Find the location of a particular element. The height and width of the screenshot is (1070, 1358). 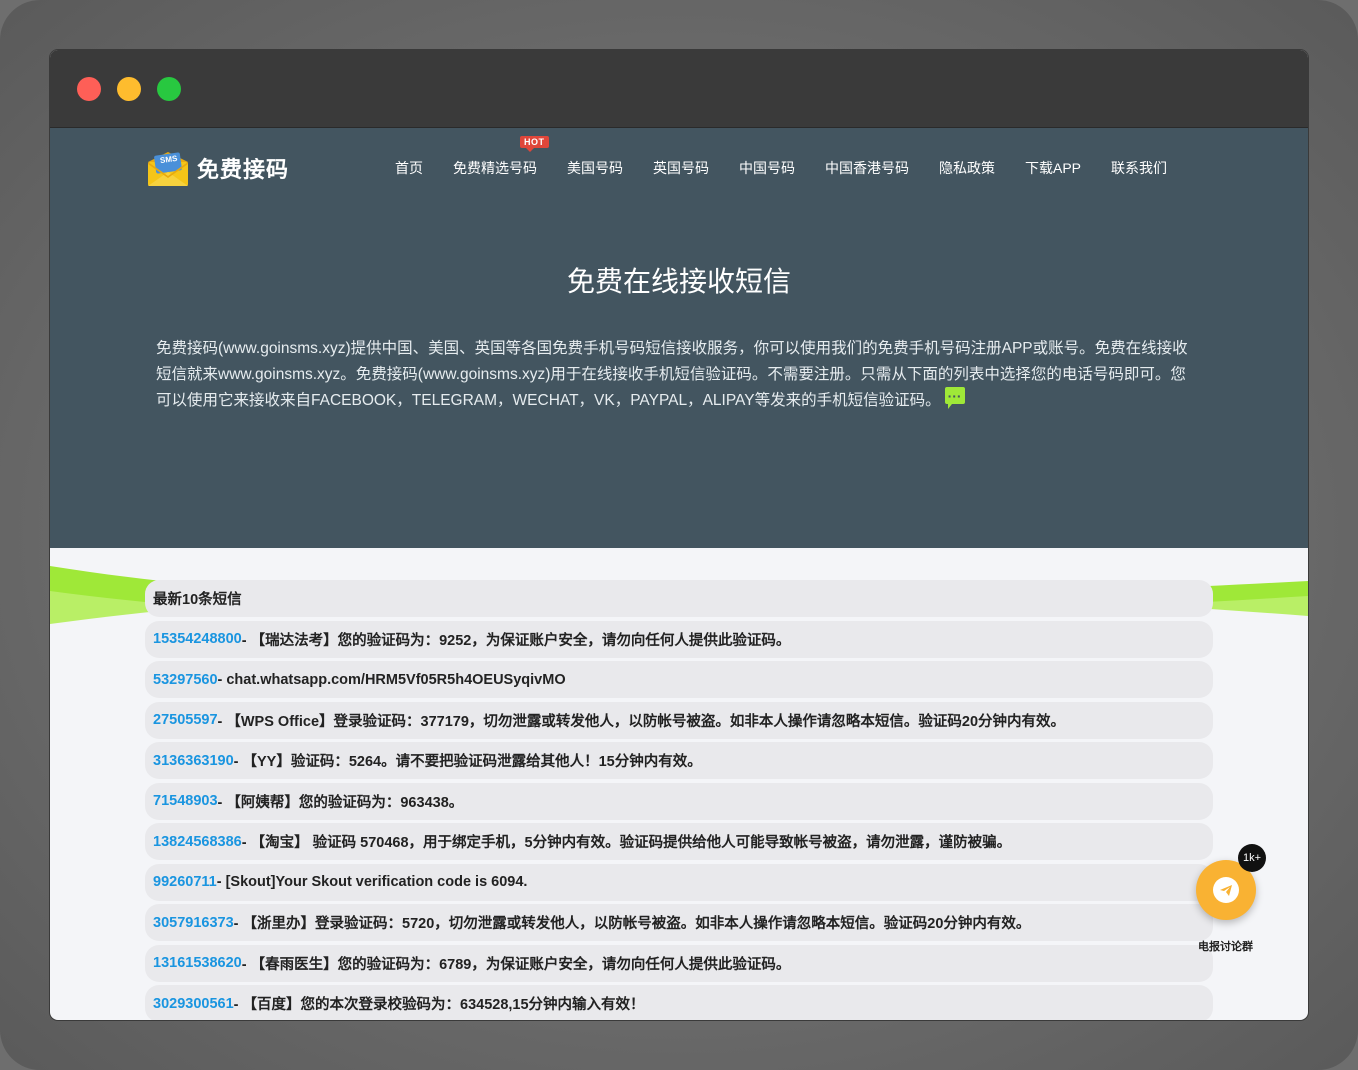

message-text: - 【YY】验证码：5264。请不要把验证码泄露给其他人！15分钟内有效。 is located at coordinates (467, 762).